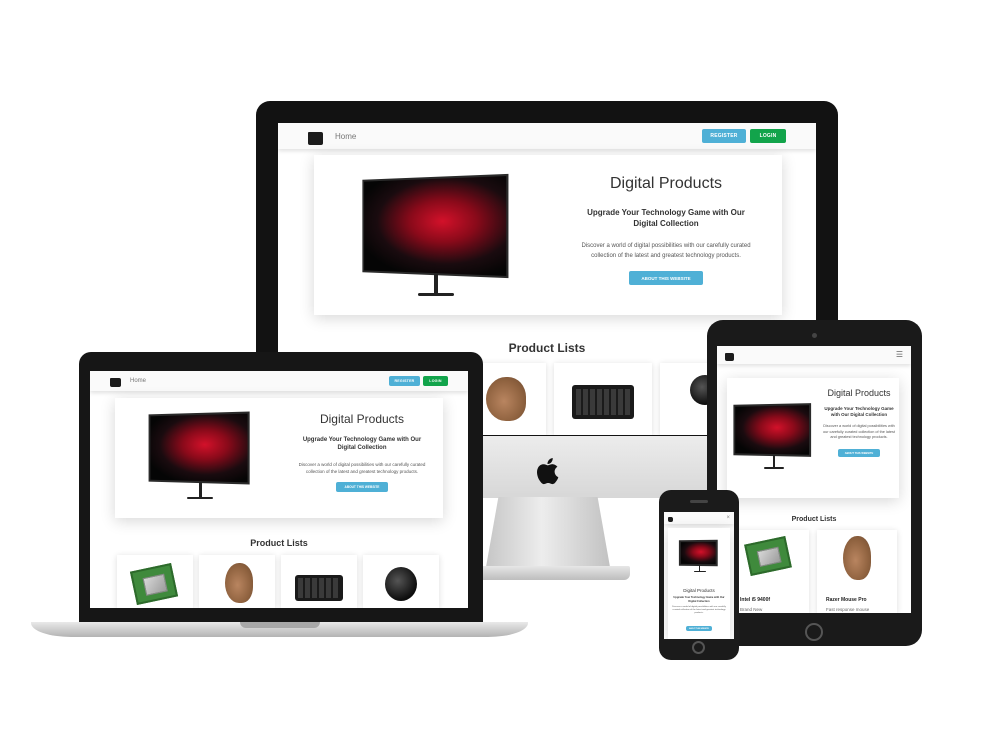 This screenshot has height=750, width=1000. What do you see at coordinates (548, 471) in the screenshot?
I see `apple-logo-icon` at bounding box center [548, 471].